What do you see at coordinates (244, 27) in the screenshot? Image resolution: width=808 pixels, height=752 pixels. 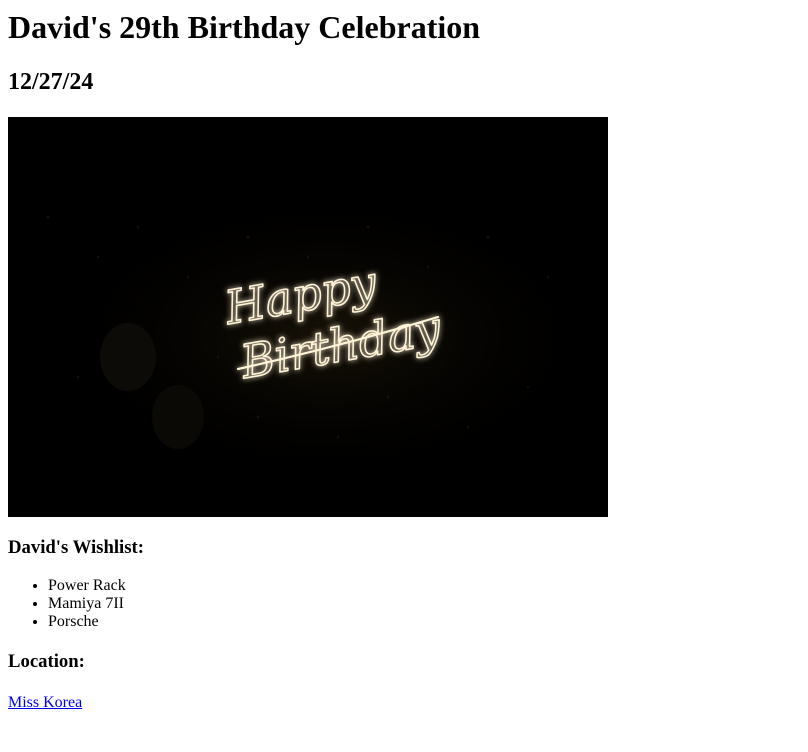 I see `page-title: David's 29th Birthday Celebration` at bounding box center [244, 27].